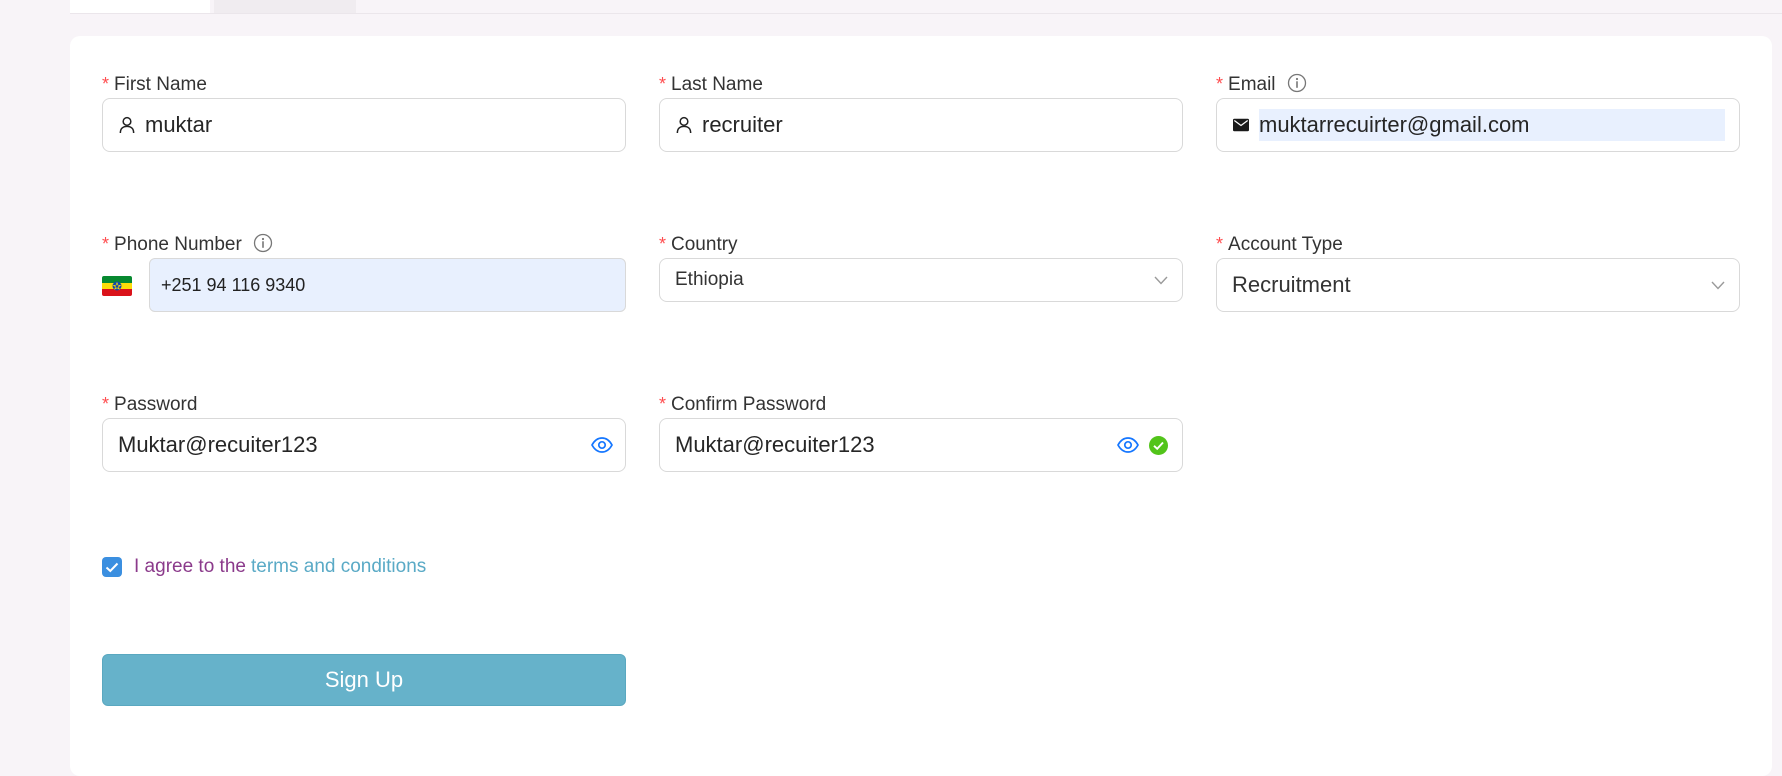 This screenshot has height=776, width=1782. What do you see at coordinates (150, 404) in the screenshot?
I see `password-label: * Password` at bounding box center [150, 404].